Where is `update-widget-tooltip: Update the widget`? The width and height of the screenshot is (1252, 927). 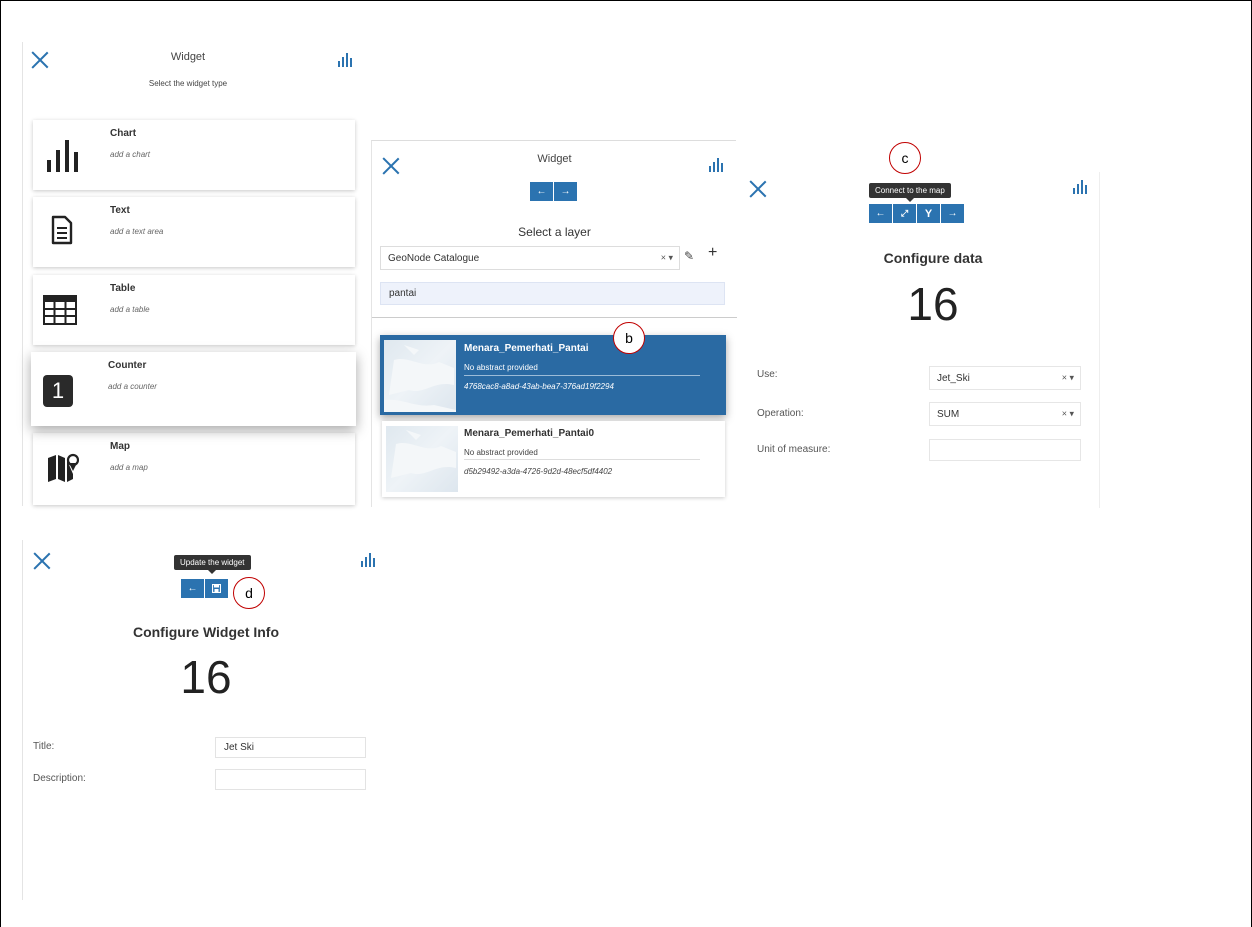
update-widget-tooltip: Update the widget is located at coordinates (212, 564).